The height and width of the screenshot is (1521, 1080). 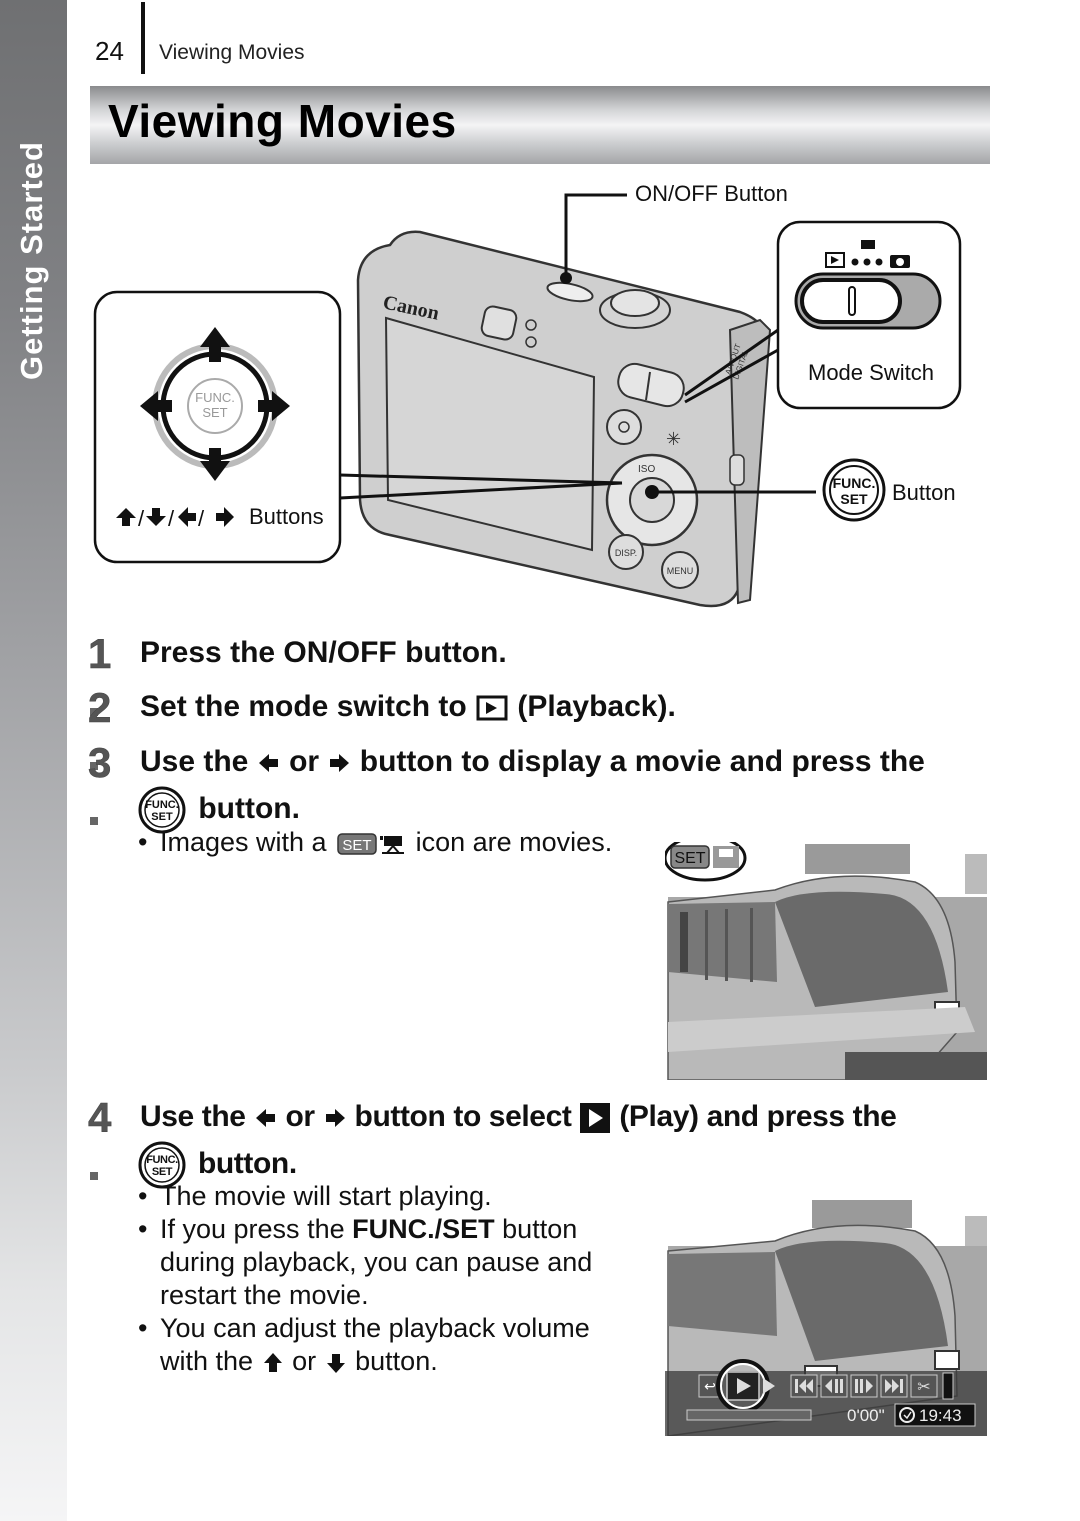 What do you see at coordinates (286, 516) in the screenshot?
I see `arrow-buttons-label: Buttons` at bounding box center [286, 516].